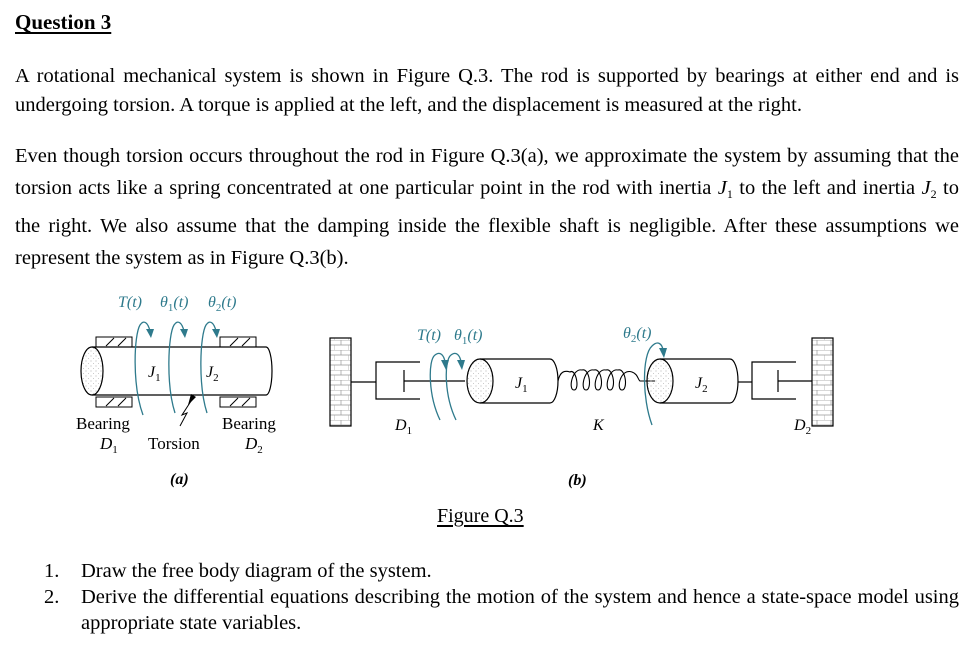  What do you see at coordinates (637, 335) in the screenshot?
I see `fig-b-theta2-label: θ2(t)` at bounding box center [637, 335].